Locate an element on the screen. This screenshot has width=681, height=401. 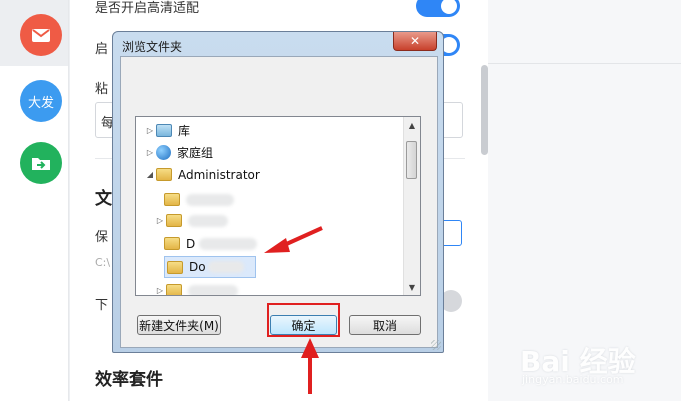
baidu-watermark-url: jingyan.baidu.com is located at coordinates (573, 379).